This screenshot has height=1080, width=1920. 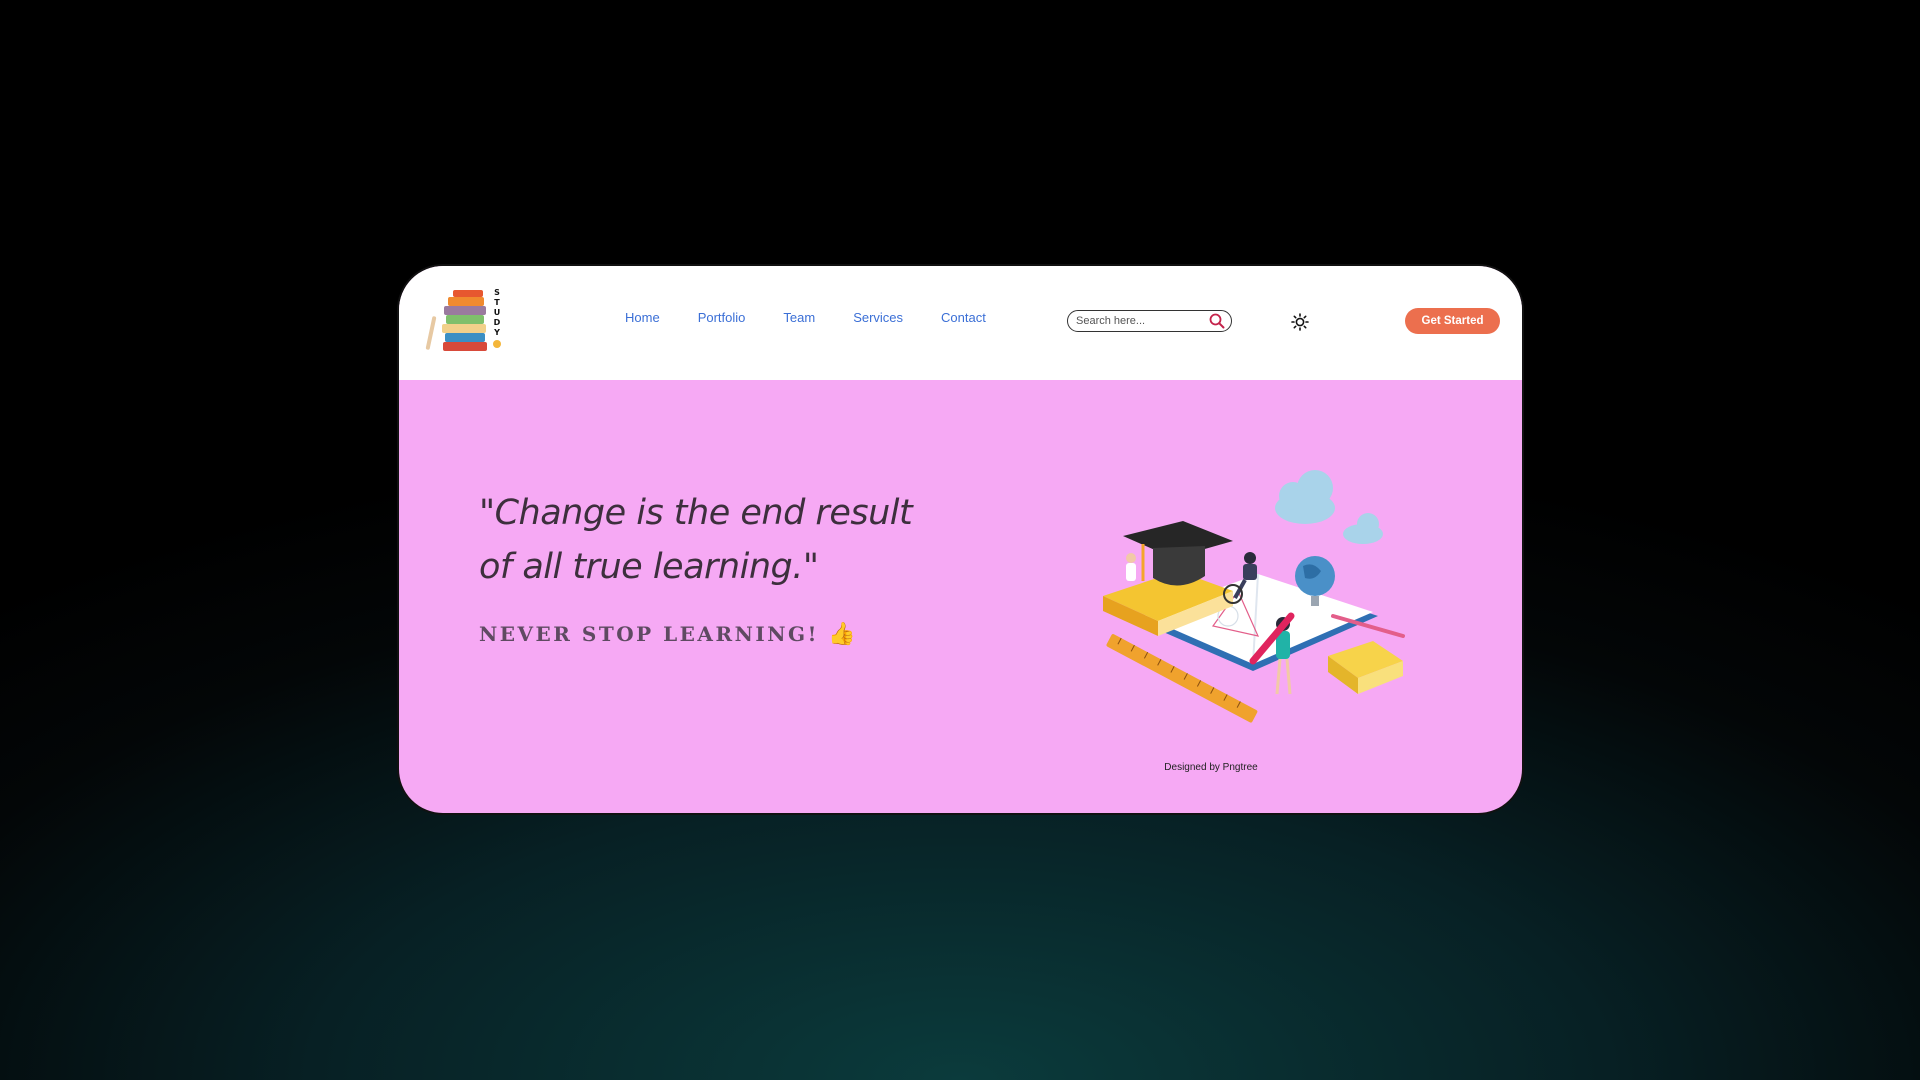 What do you see at coordinates (497, 312) in the screenshot?
I see `logo-text: STUDY` at bounding box center [497, 312].